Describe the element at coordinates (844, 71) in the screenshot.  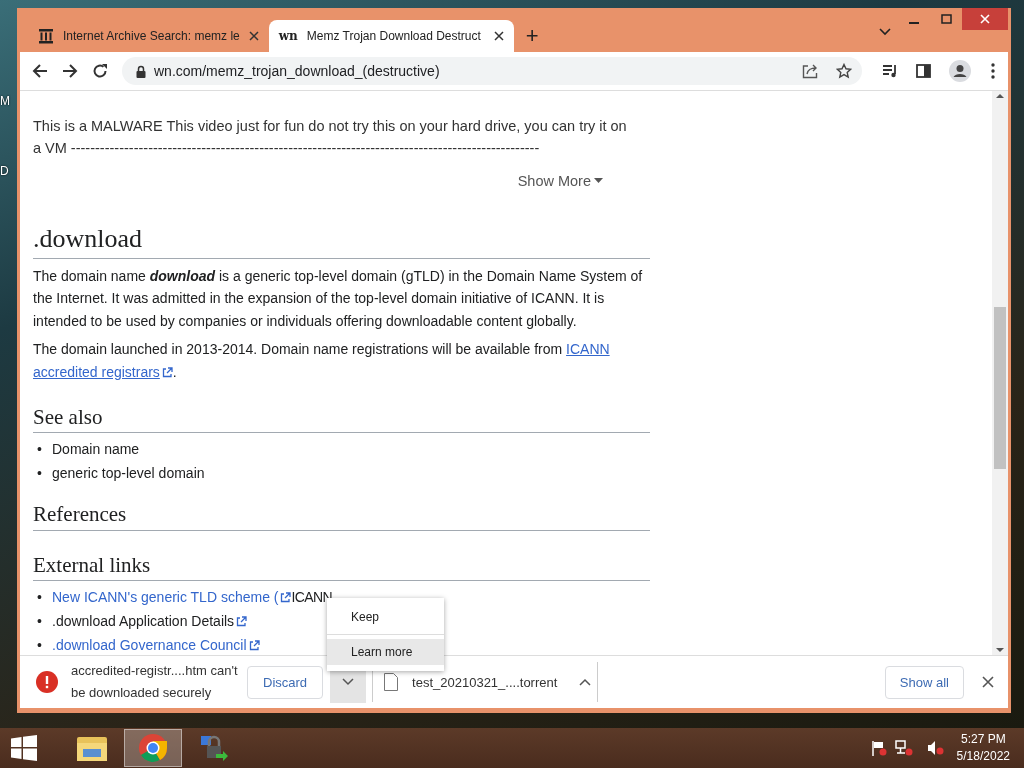
I see `star-icon` at that location.